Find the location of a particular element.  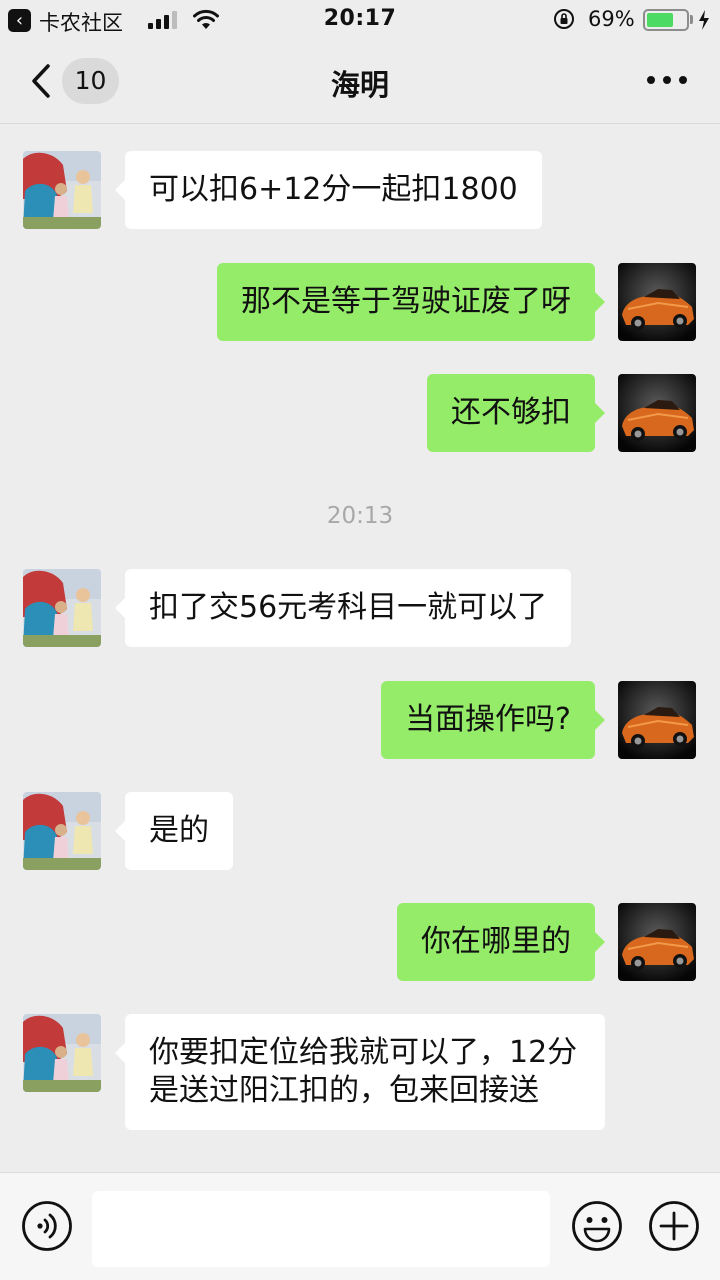

plus-icon is located at coordinates (674, 1226).